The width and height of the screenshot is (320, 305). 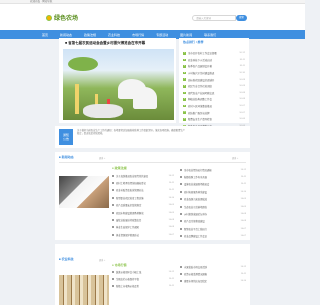 I want to click on list-item: 农资价格监测情况通报 10-11, so click(x=213, y=273).